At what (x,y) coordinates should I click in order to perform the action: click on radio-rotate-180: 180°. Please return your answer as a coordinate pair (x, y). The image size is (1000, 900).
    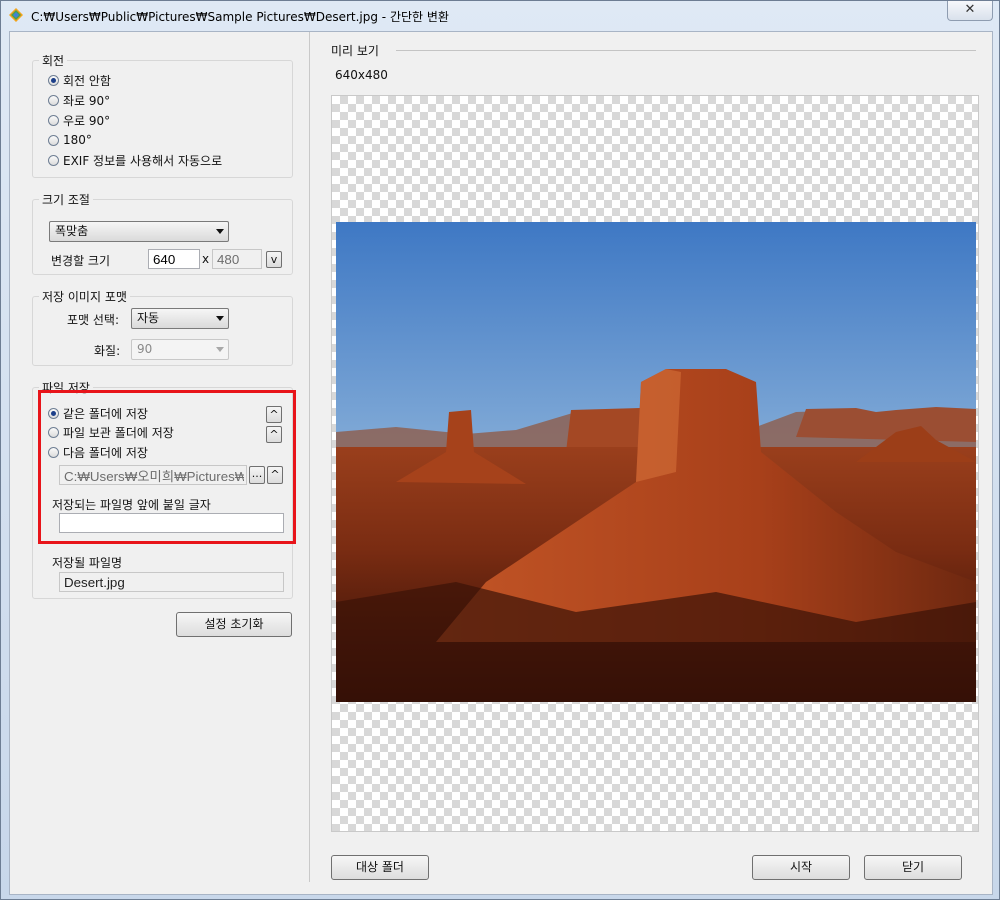
    Looking at the image, I should click on (70, 140).